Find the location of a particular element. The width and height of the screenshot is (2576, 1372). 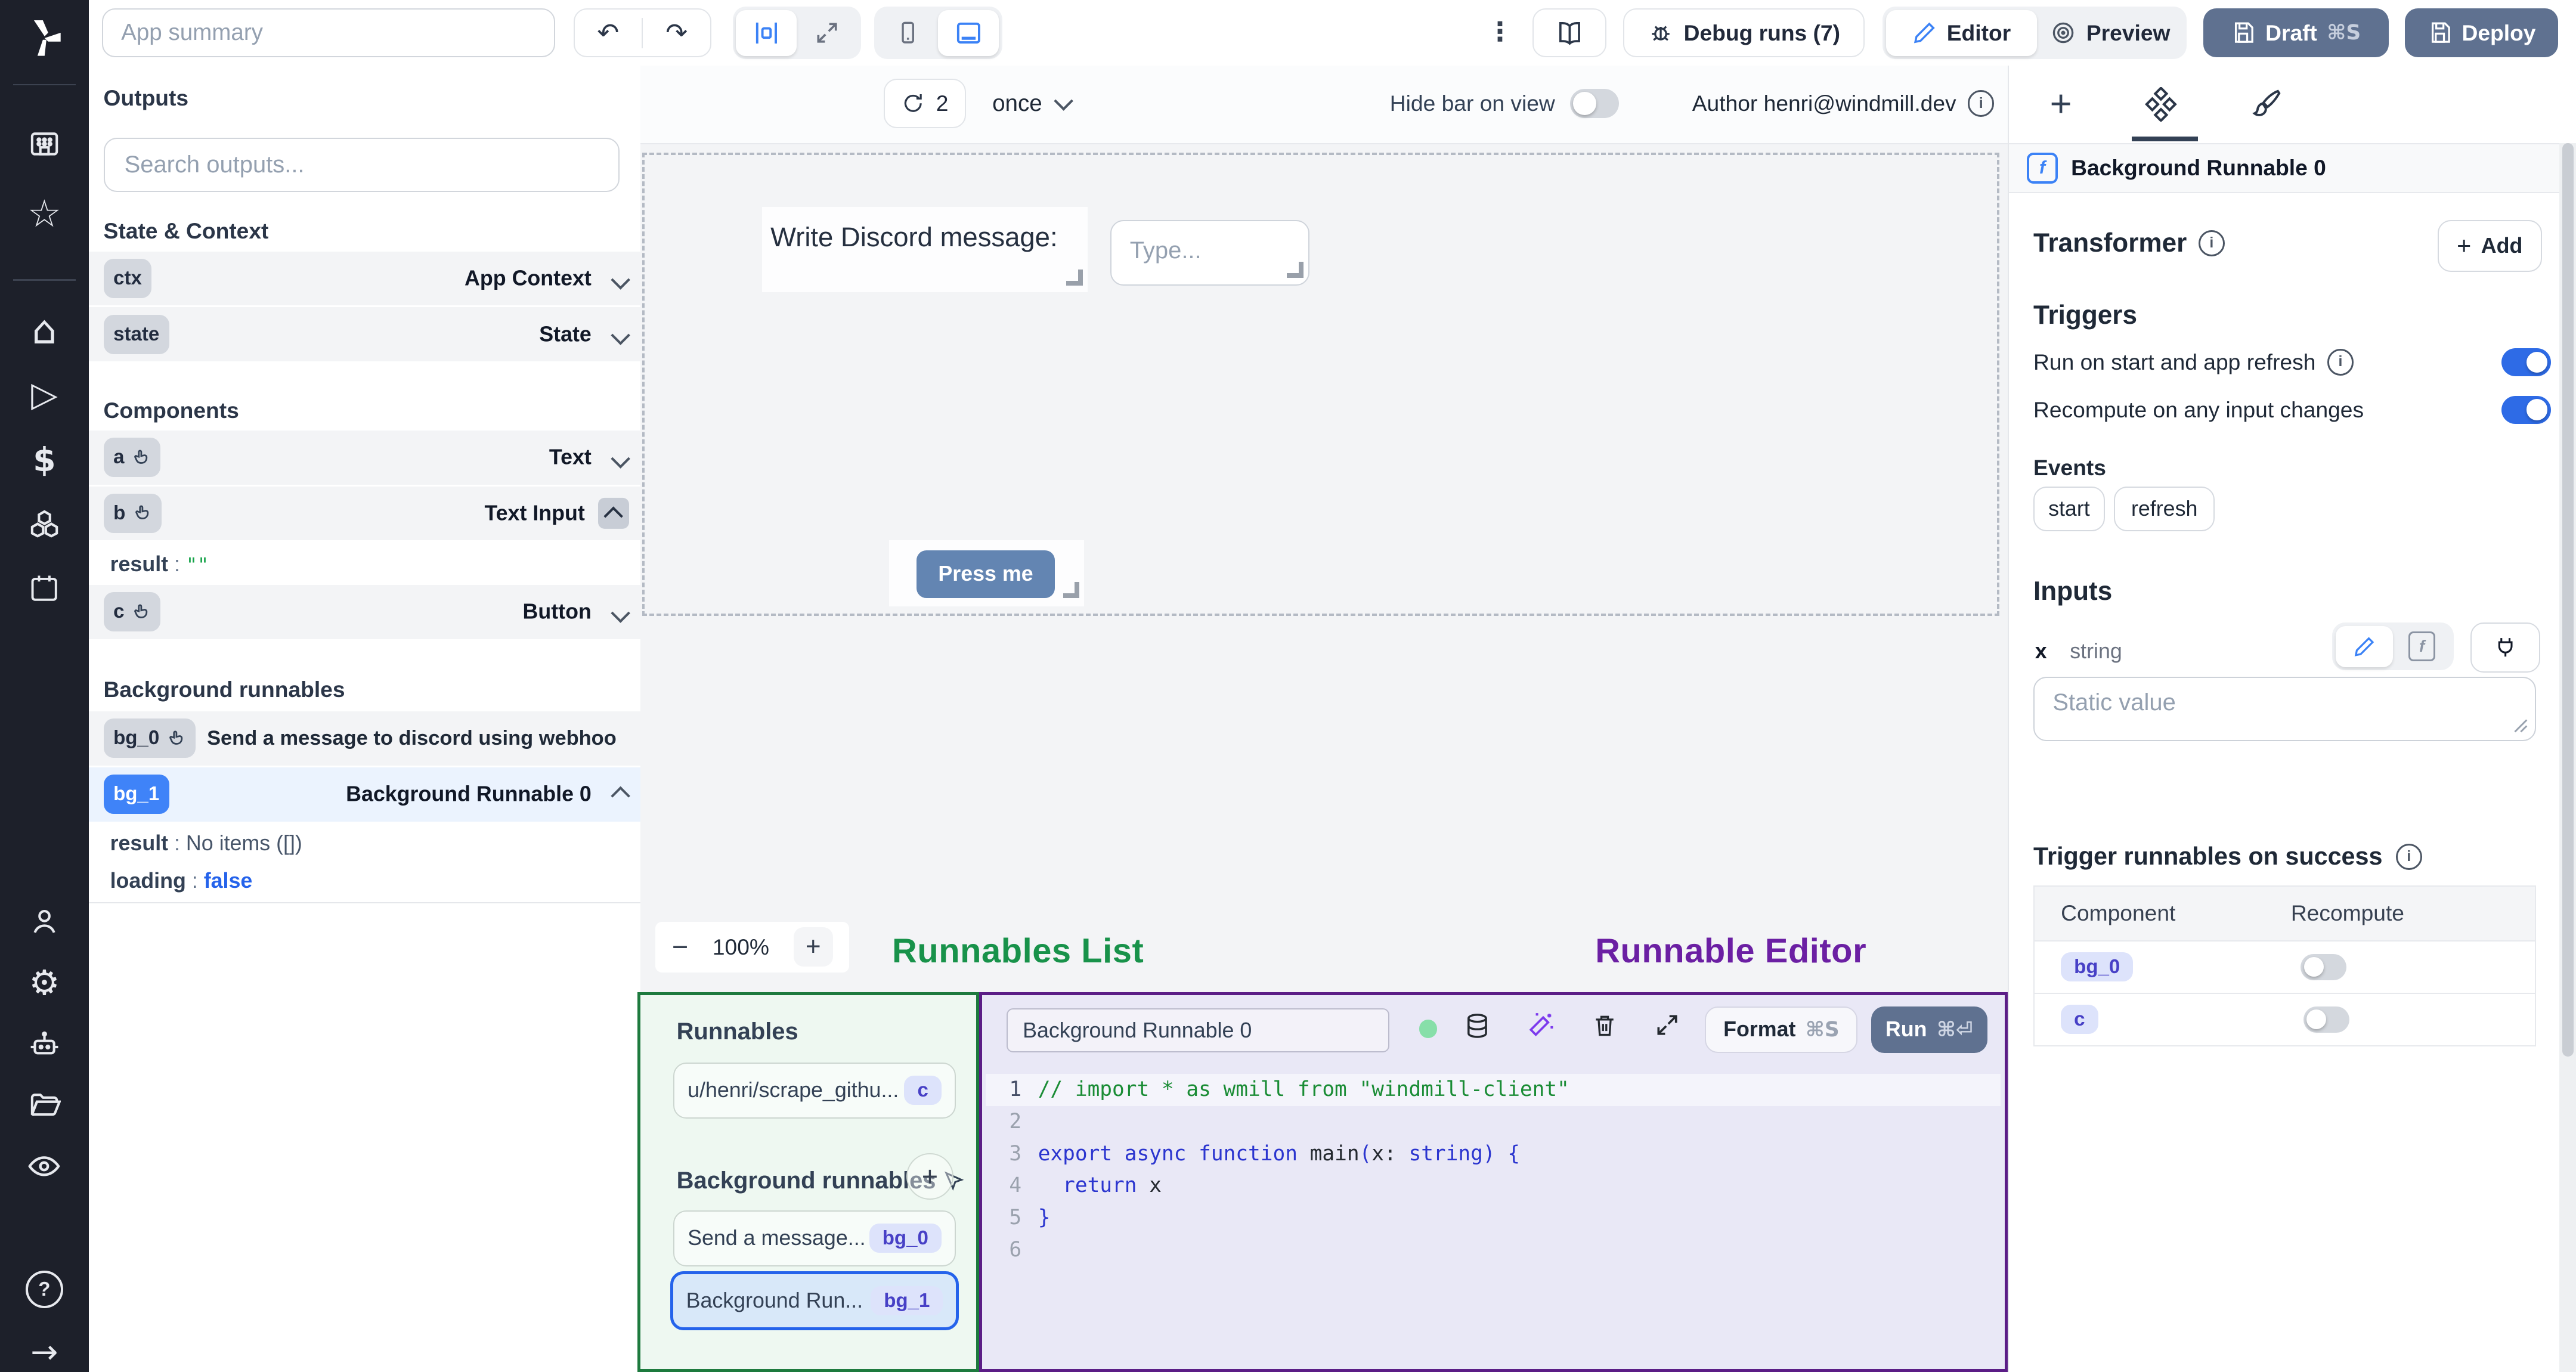

recompute-toggle is located at coordinates (2526, 409).